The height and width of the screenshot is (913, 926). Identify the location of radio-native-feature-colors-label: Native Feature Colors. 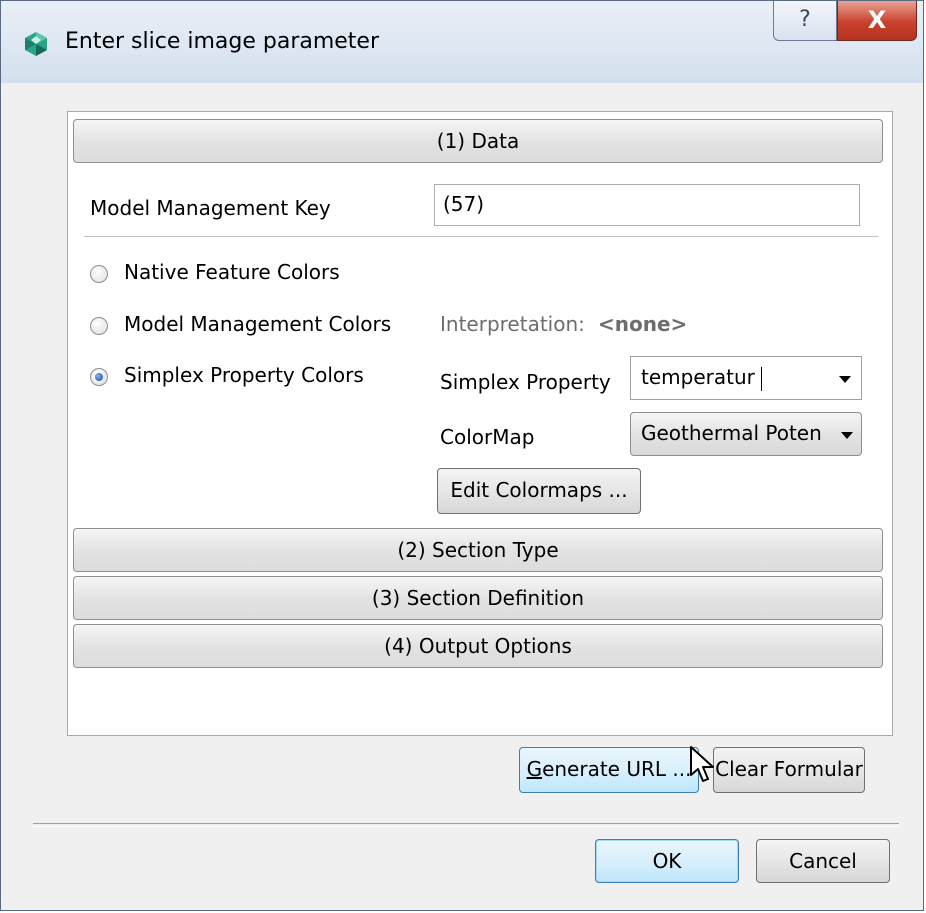
(232, 272).